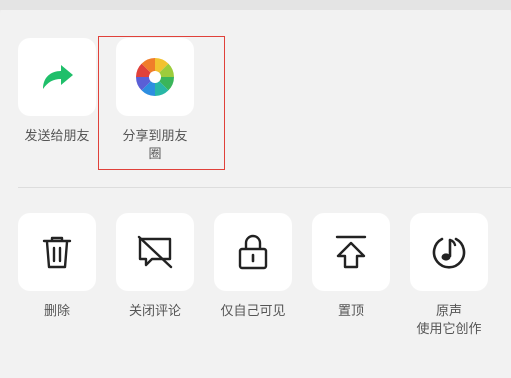 The height and width of the screenshot is (378, 511). I want to click on send-to-friend-tile, so click(57, 77).